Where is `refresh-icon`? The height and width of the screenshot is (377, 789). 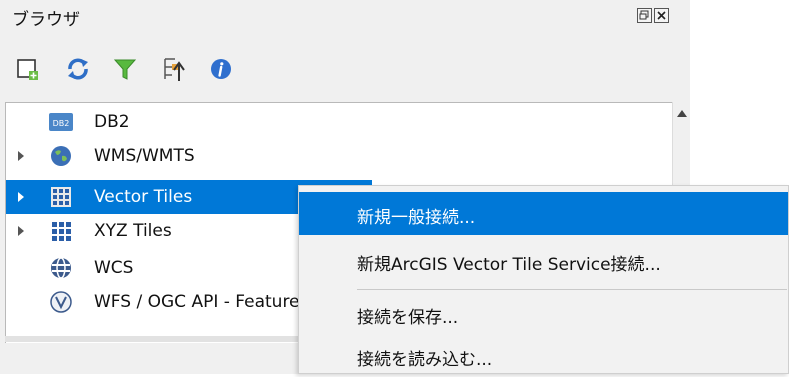 refresh-icon is located at coordinates (78, 69).